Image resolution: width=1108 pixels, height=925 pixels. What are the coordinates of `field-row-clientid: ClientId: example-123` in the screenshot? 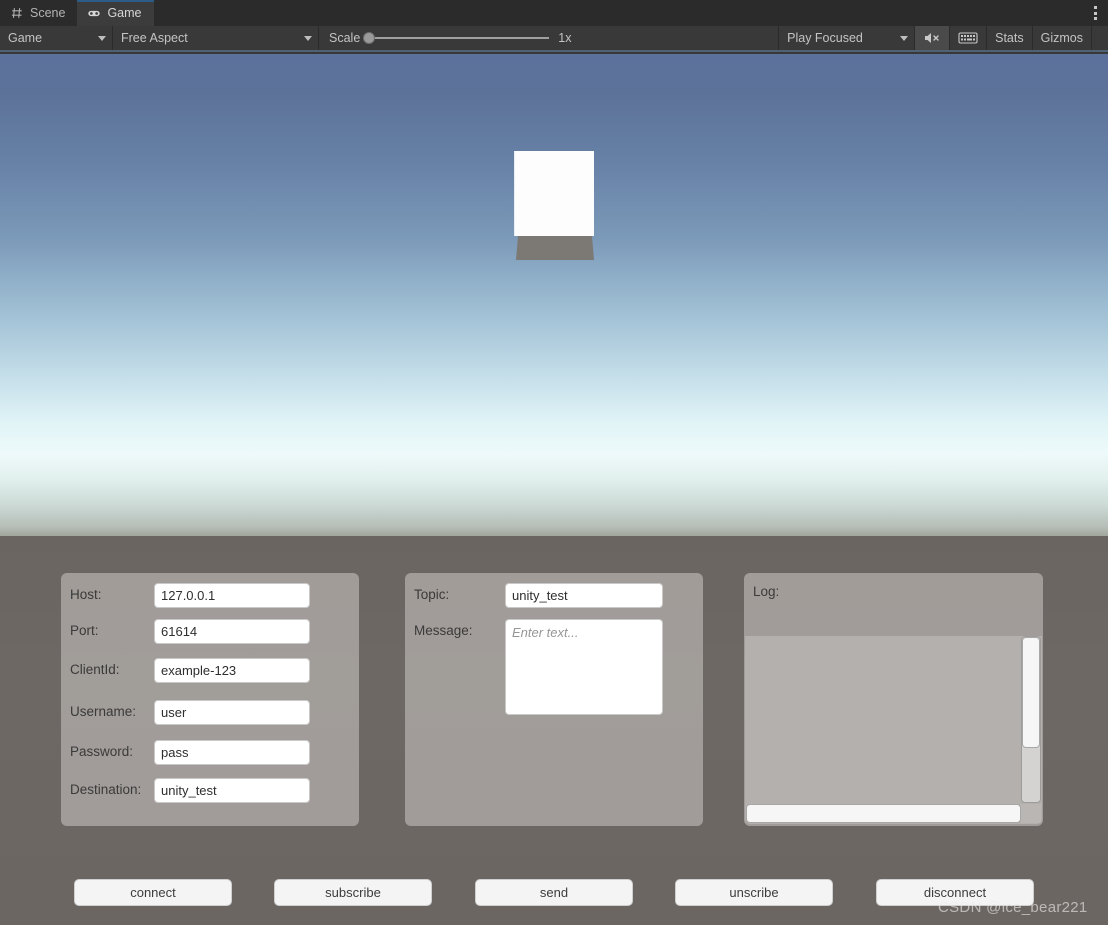 It's located at (210, 670).